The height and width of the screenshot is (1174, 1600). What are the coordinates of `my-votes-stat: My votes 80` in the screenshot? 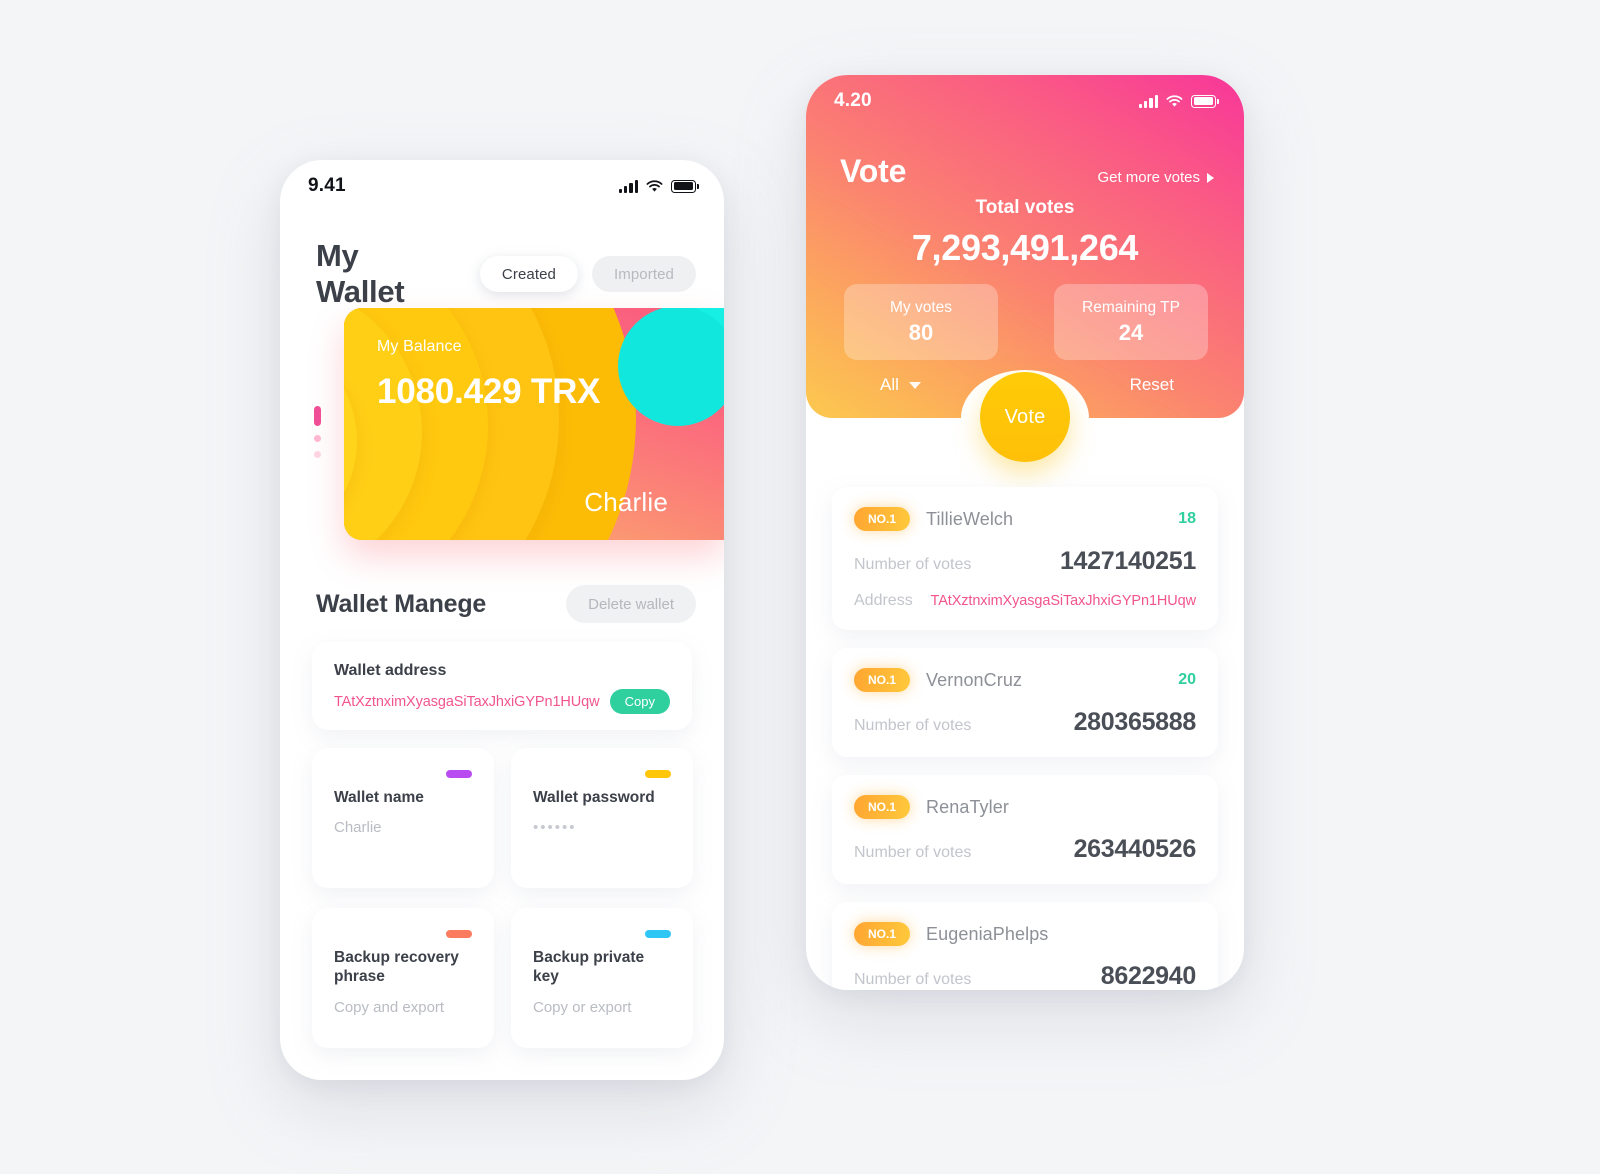 It's located at (921, 322).